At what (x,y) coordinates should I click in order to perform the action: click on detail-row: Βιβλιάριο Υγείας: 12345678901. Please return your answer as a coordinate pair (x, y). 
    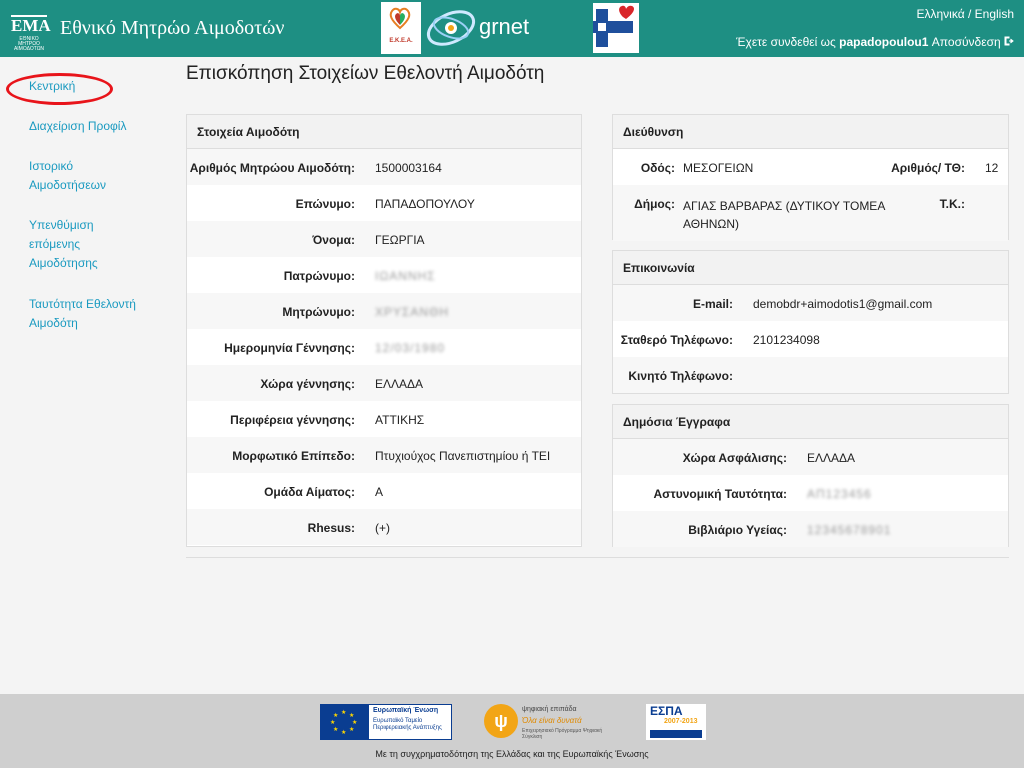
    Looking at the image, I should click on (810, 529).